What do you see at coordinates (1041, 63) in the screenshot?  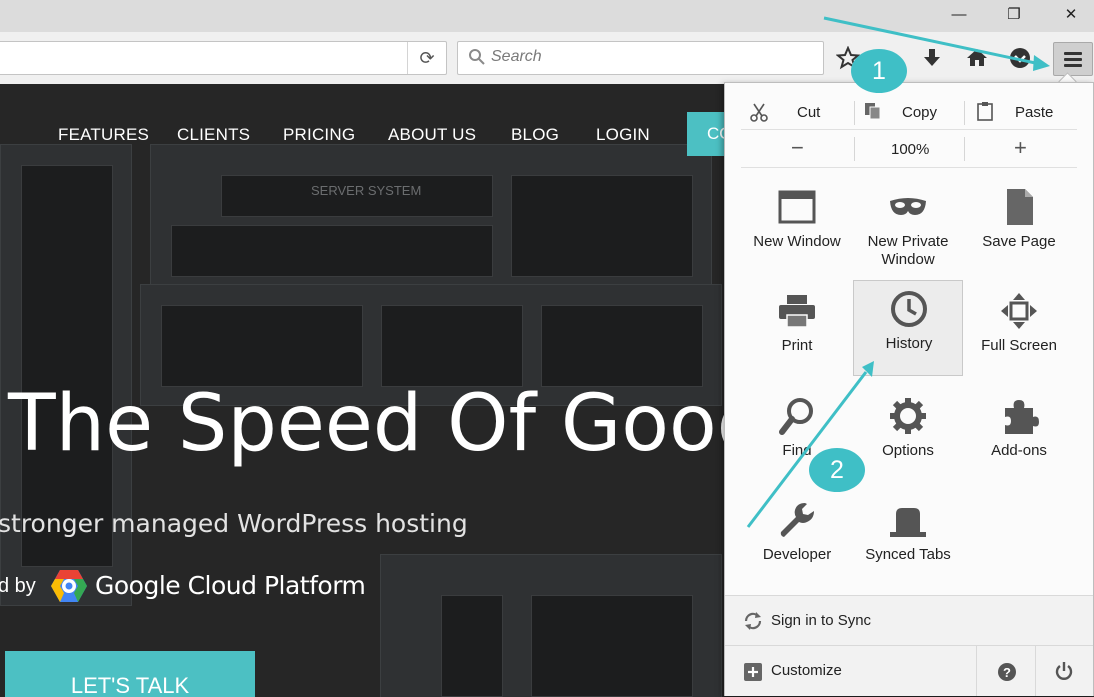 I see `arrowhead` at bounding box center [1041, 63].